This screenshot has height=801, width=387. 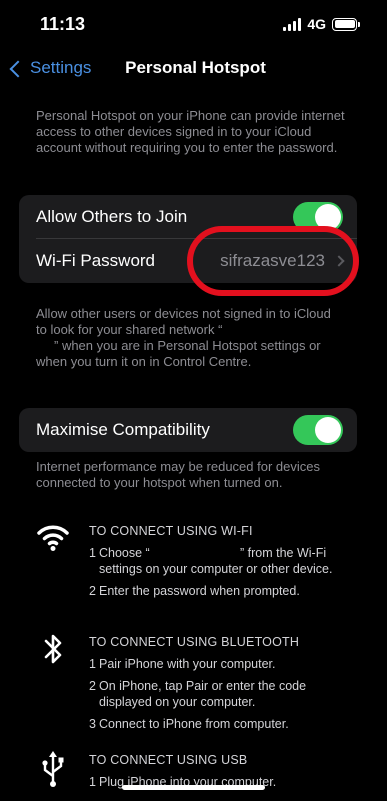 I want to click on cellular-signal-icon, so click(x=292, y=24).